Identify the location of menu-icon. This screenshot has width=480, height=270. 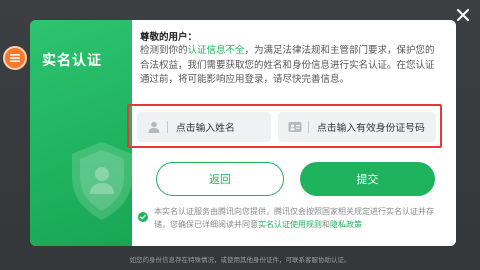
(15, 58).